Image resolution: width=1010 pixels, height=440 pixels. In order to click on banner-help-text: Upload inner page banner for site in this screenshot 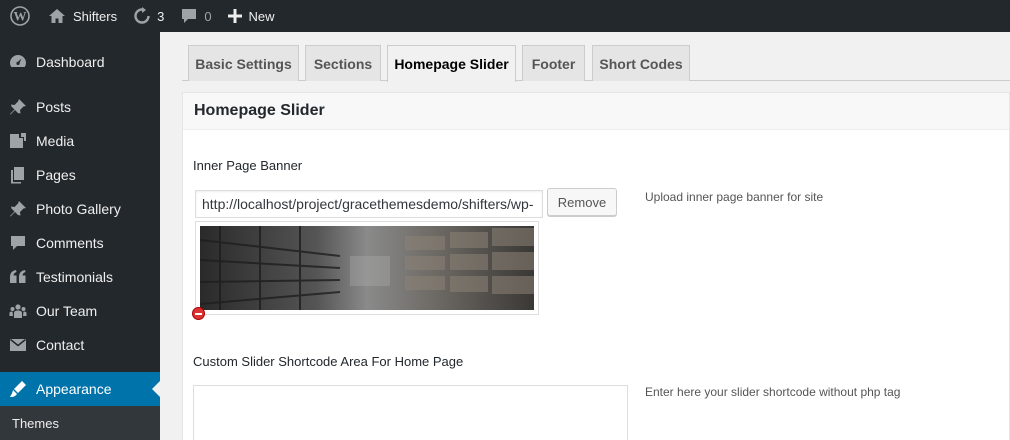, I will do `click(734, 197)`.